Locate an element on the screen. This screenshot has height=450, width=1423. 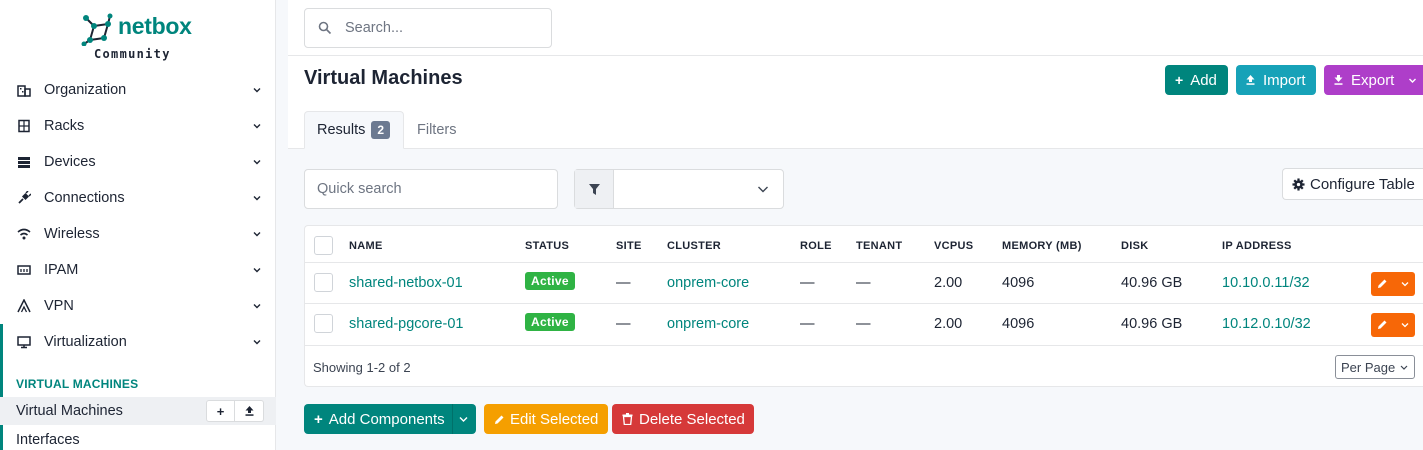
memory-cell: 4096 is located at coordinates (1018, 324).